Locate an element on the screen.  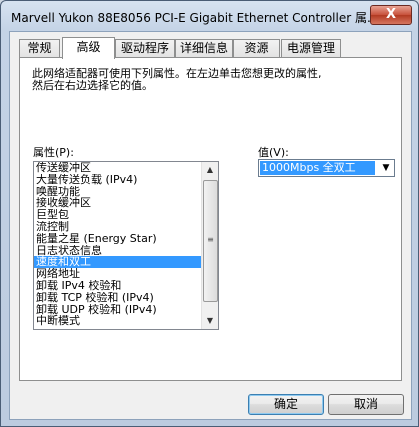
chevron-down-icon: ▼ is located at coordinates (386, 168).